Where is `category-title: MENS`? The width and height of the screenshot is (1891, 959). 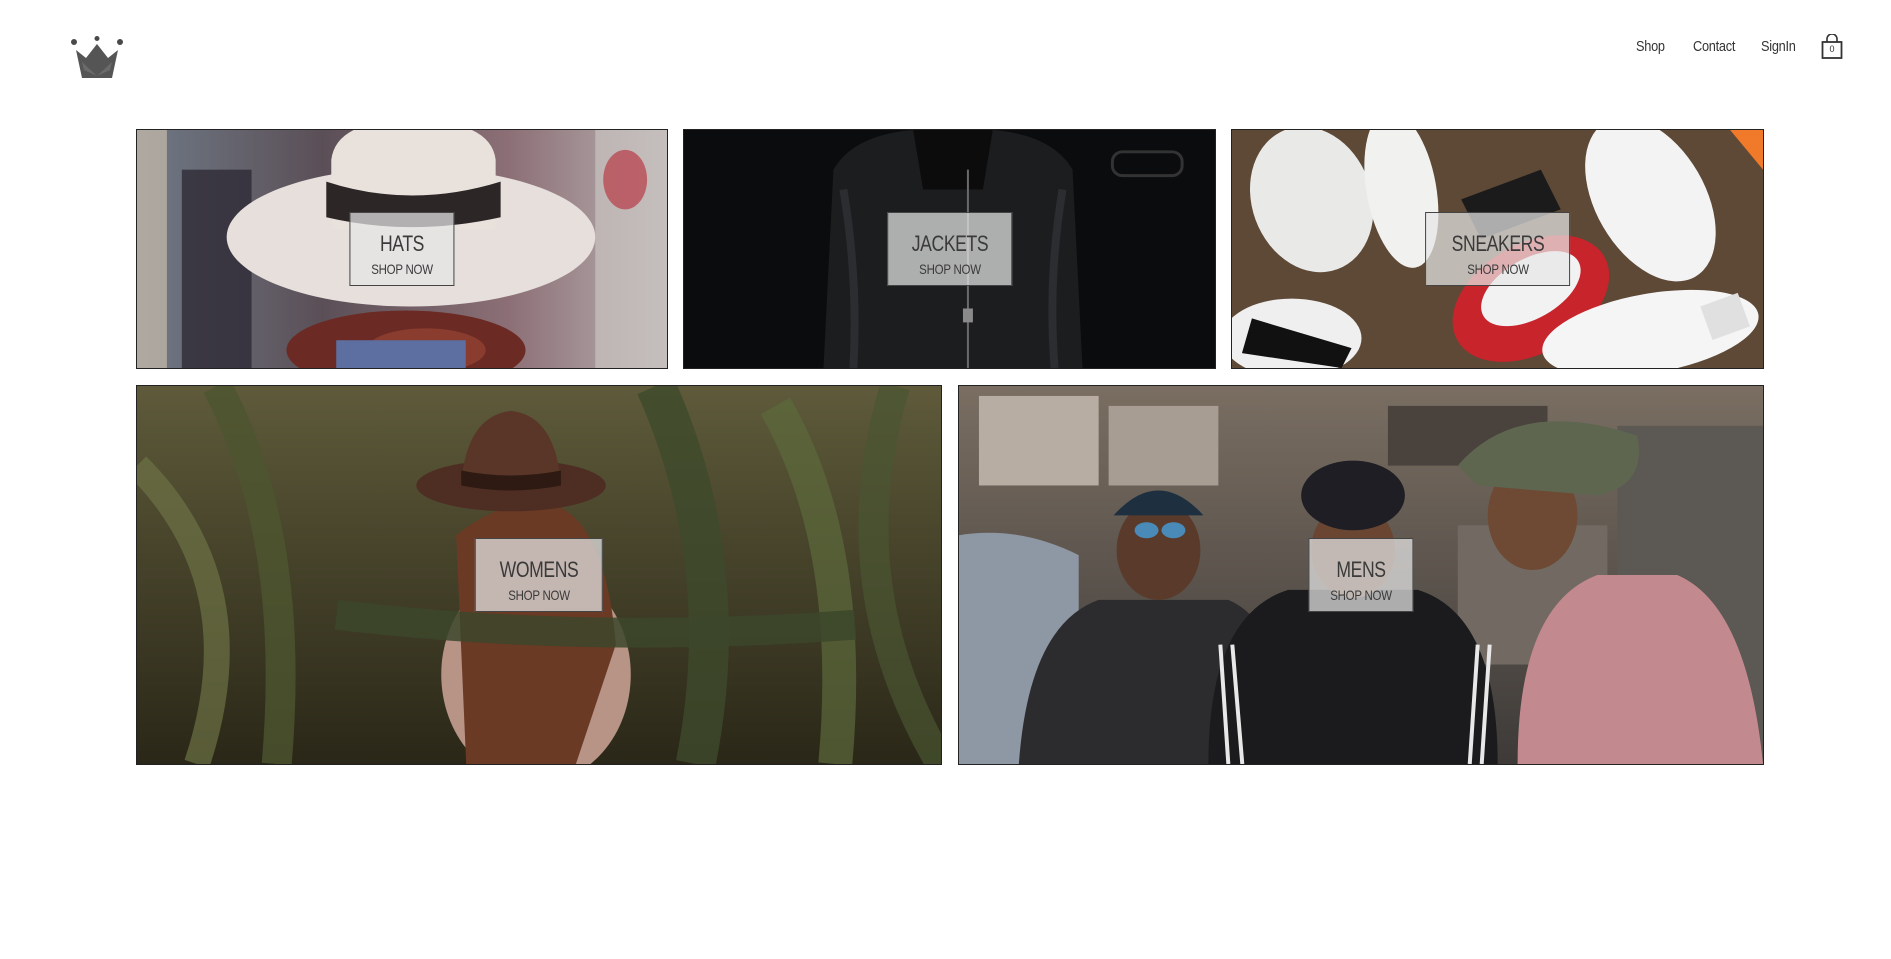
category-title: MENS is located at coordinates (1361, 569).